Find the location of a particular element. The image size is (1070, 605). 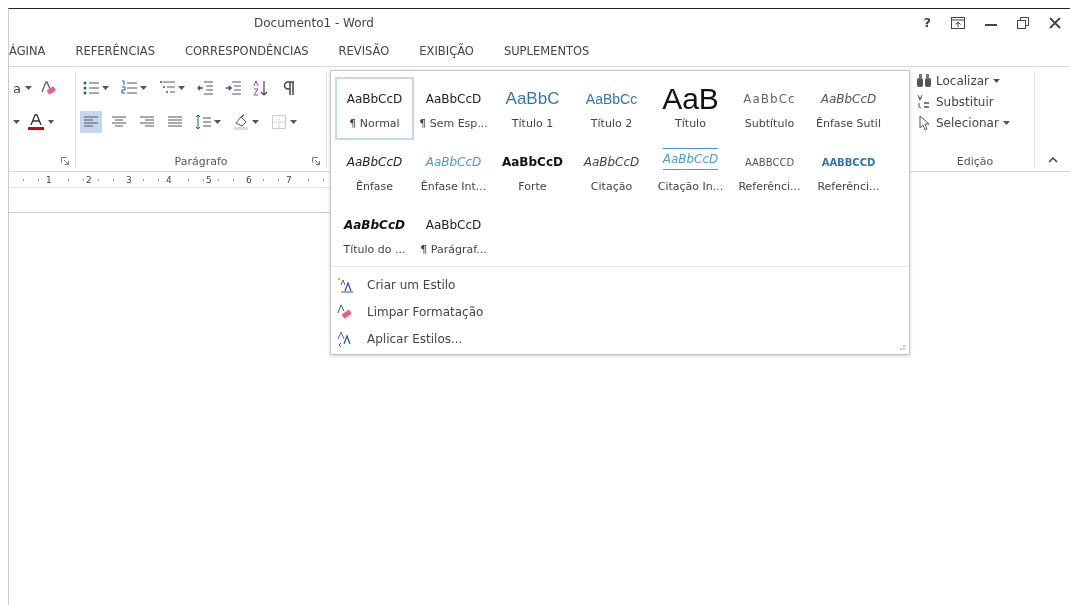

align-center-icon is located at coordinates (119, 122).